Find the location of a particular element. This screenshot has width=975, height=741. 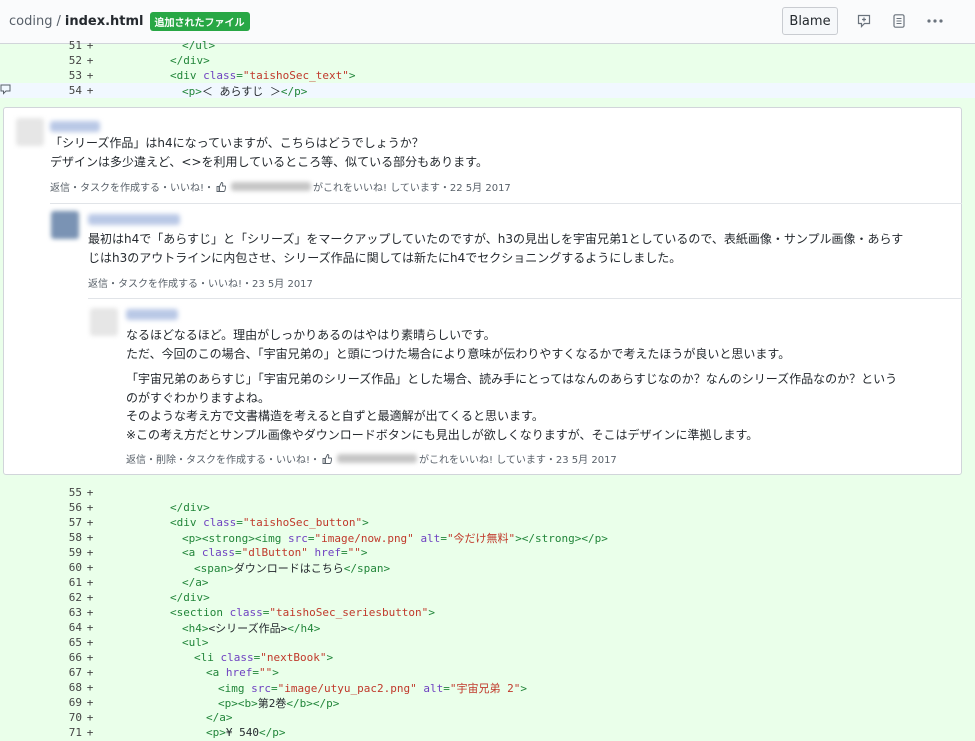

code-line: 66 + <li class="nextBook"> is located at coordinates (487, 657).